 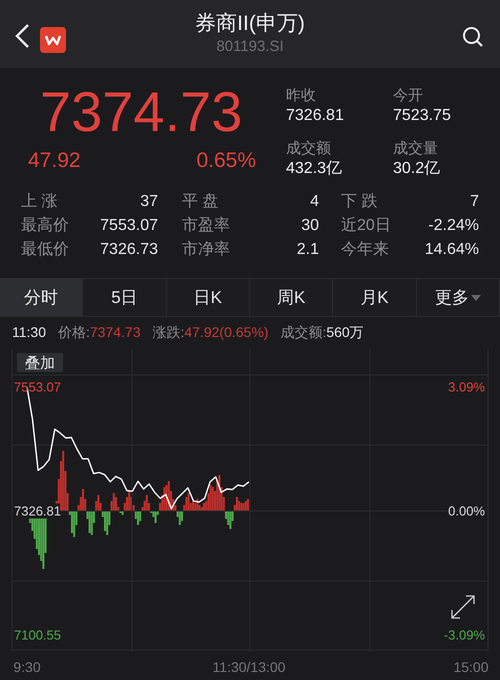 I want to click on stat-value: -2.24%, so click(x=453, y=226).